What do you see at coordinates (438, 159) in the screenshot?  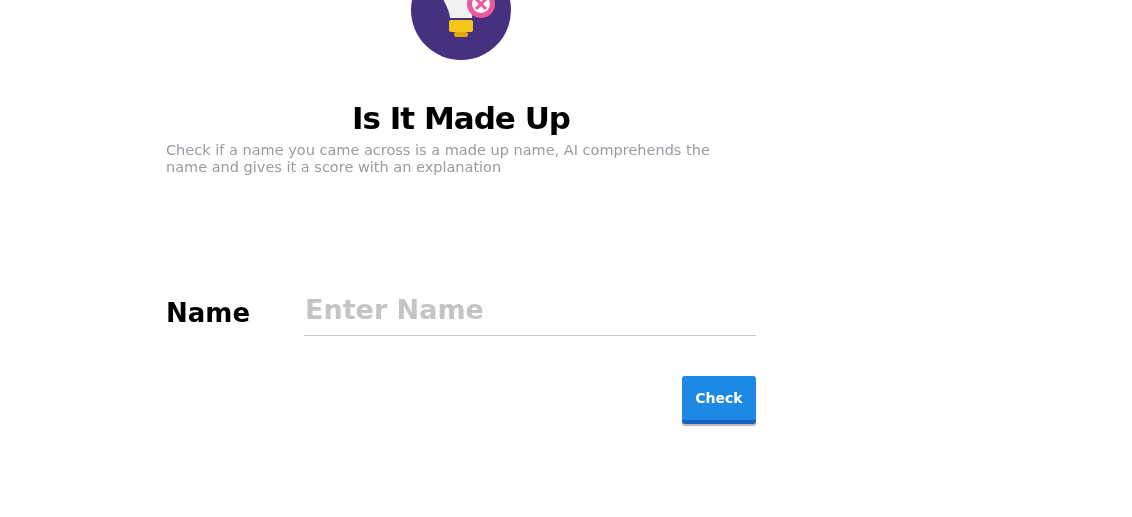 I see `description: Check if a name you came across is a made up name, AI comprehends the name and gives it a score with an explanation` at bounding box center [438, 159].